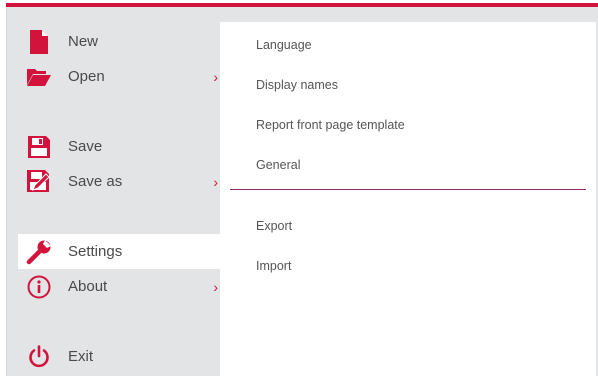 The height and width of the screenshot is (376, 598). I want to click on menu-item-settings: Settings, so click(119, 251).